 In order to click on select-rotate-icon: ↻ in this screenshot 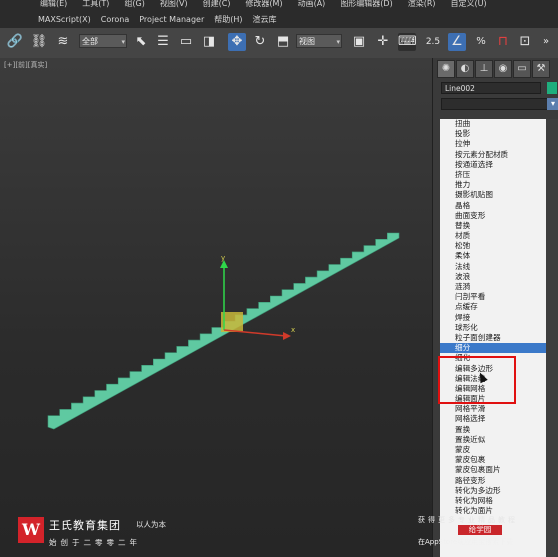, I will do `click(260, 42)`.